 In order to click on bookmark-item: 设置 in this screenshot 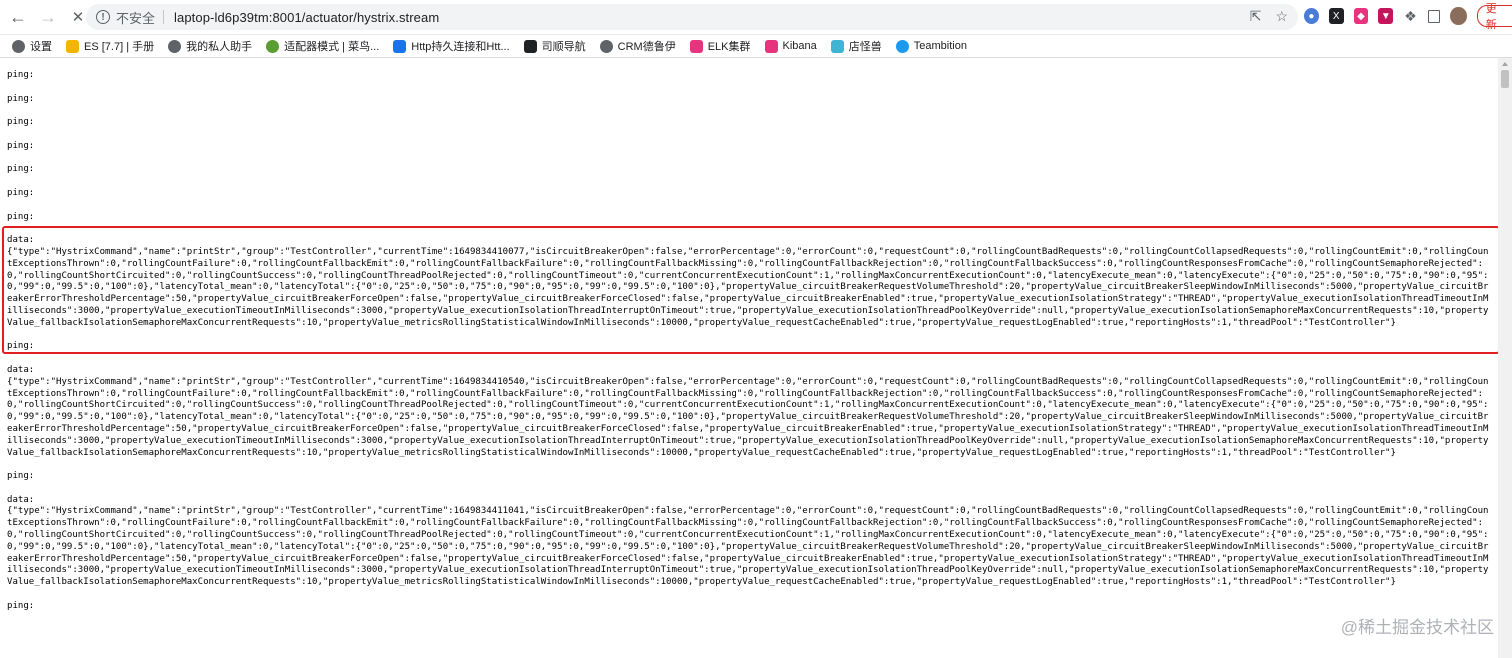, I will do `click(32, 46)`.